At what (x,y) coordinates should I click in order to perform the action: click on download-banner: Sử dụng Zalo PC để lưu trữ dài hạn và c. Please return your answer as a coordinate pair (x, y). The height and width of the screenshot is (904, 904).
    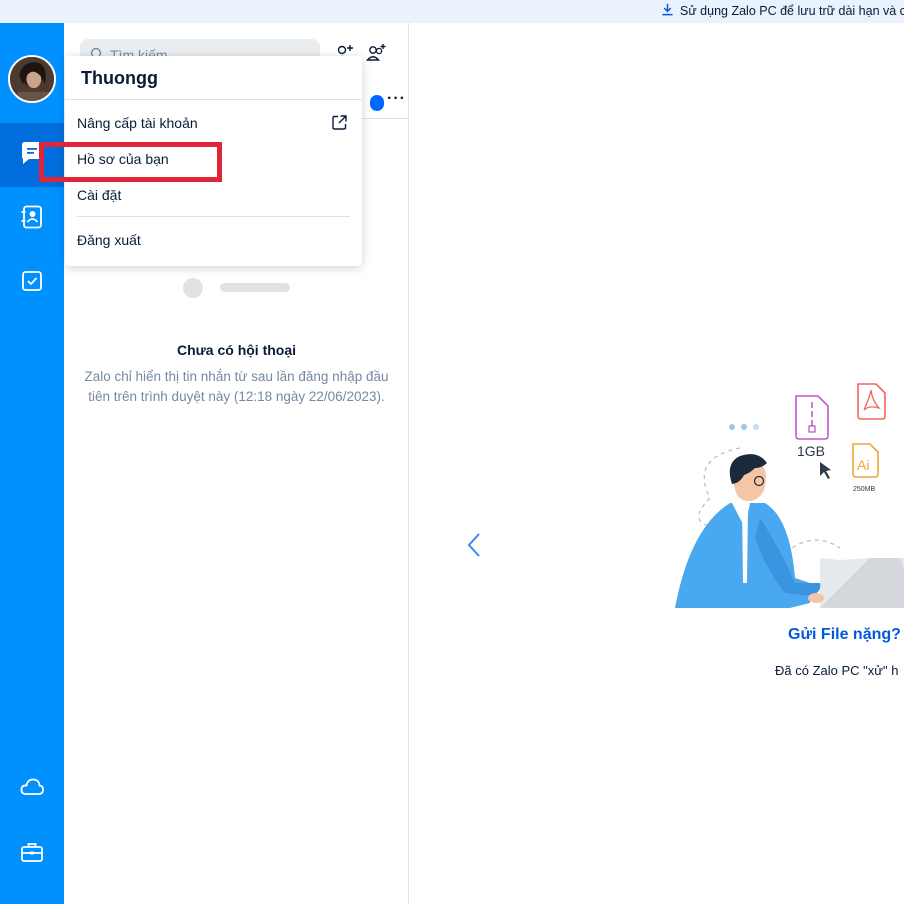
    Looking at the image, I should click on (452, 11).